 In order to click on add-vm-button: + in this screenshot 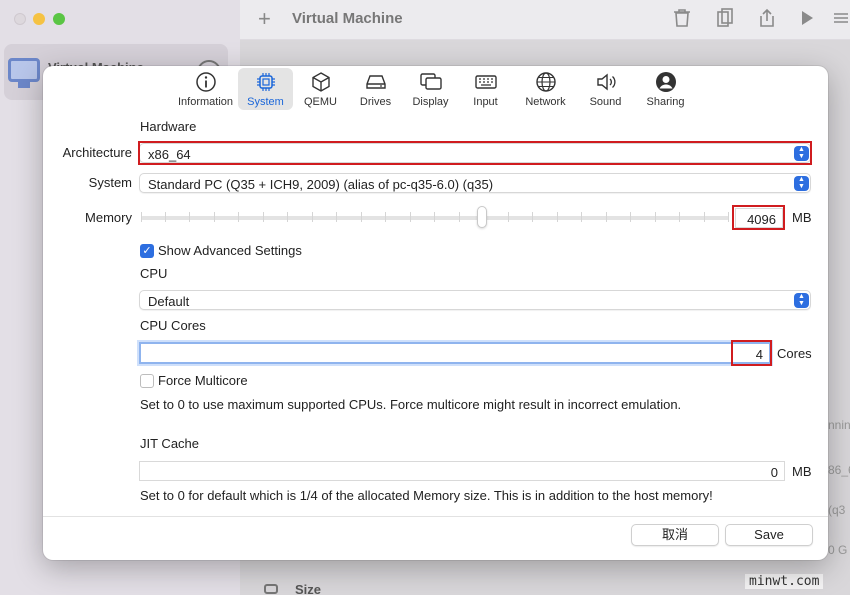, I will do `click(264, 19)`.